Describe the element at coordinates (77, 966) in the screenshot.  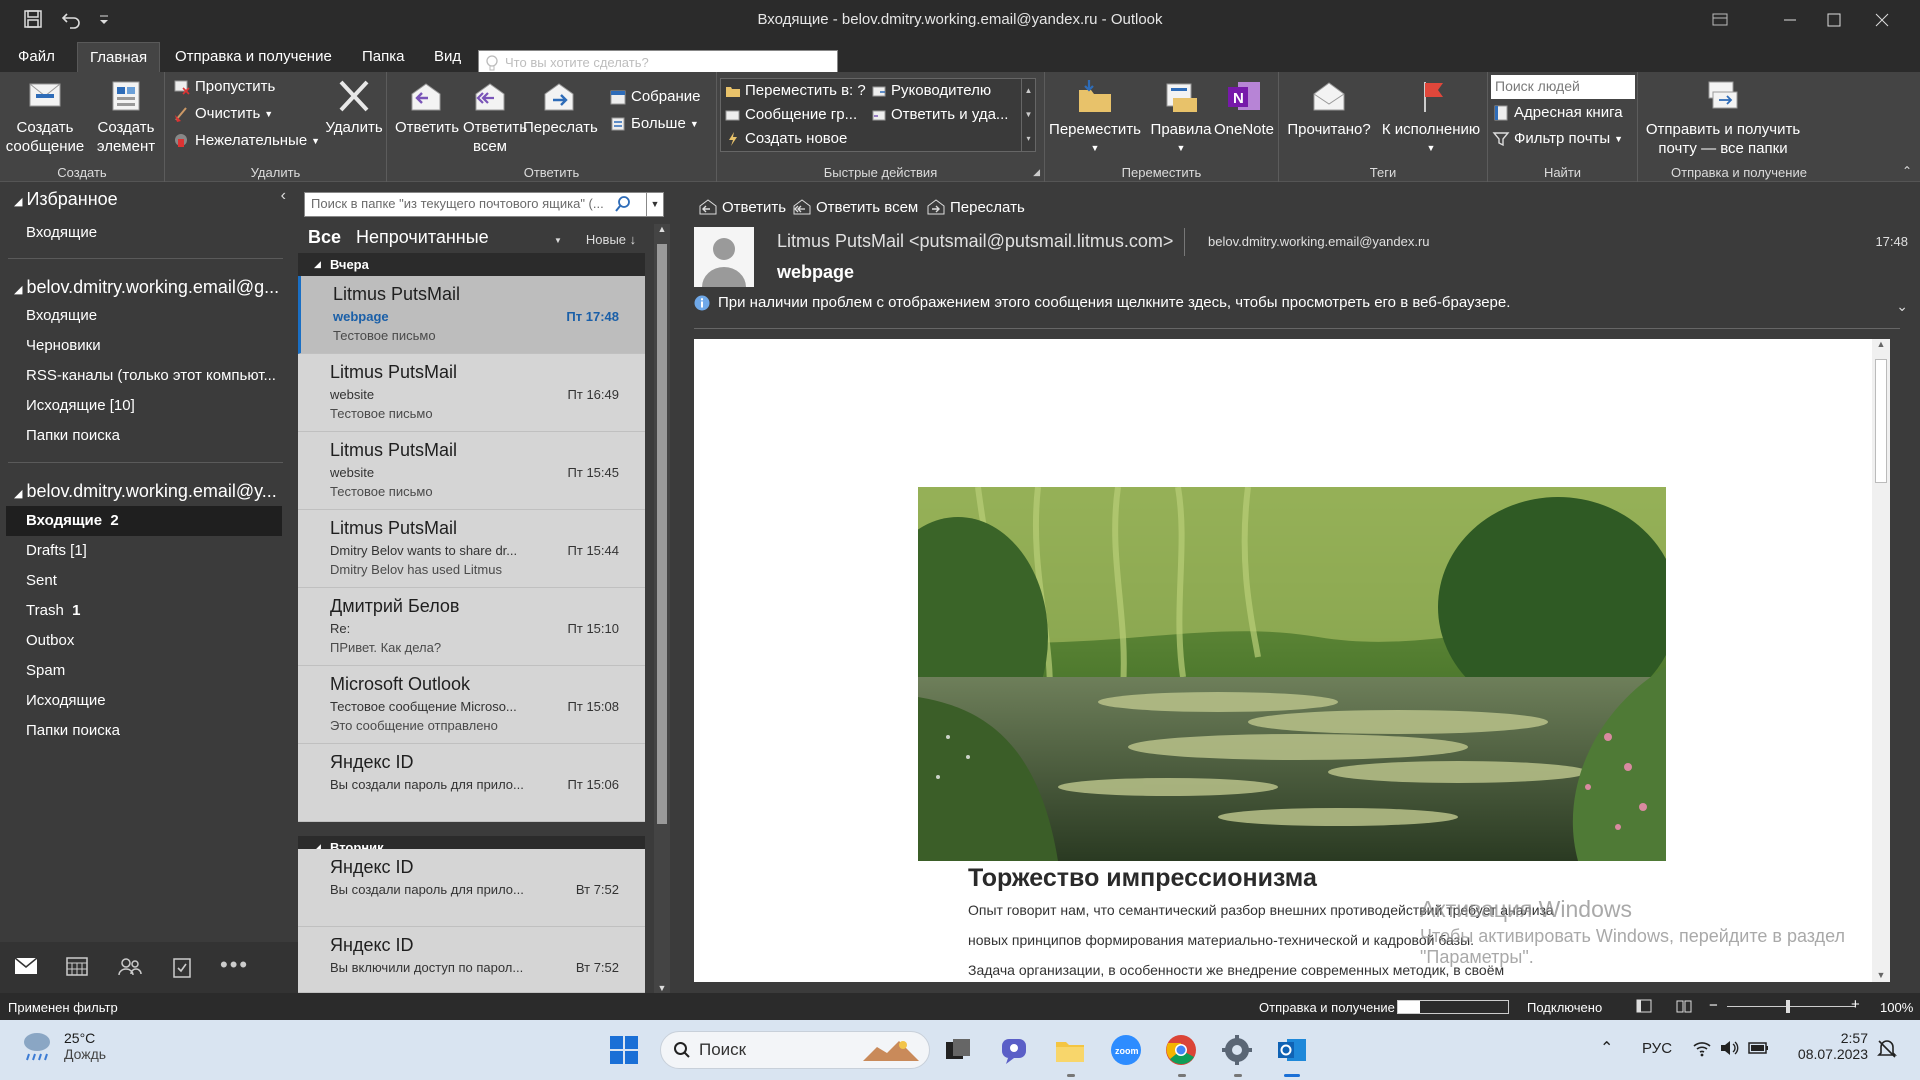
I see `calendar-icon` at that location.